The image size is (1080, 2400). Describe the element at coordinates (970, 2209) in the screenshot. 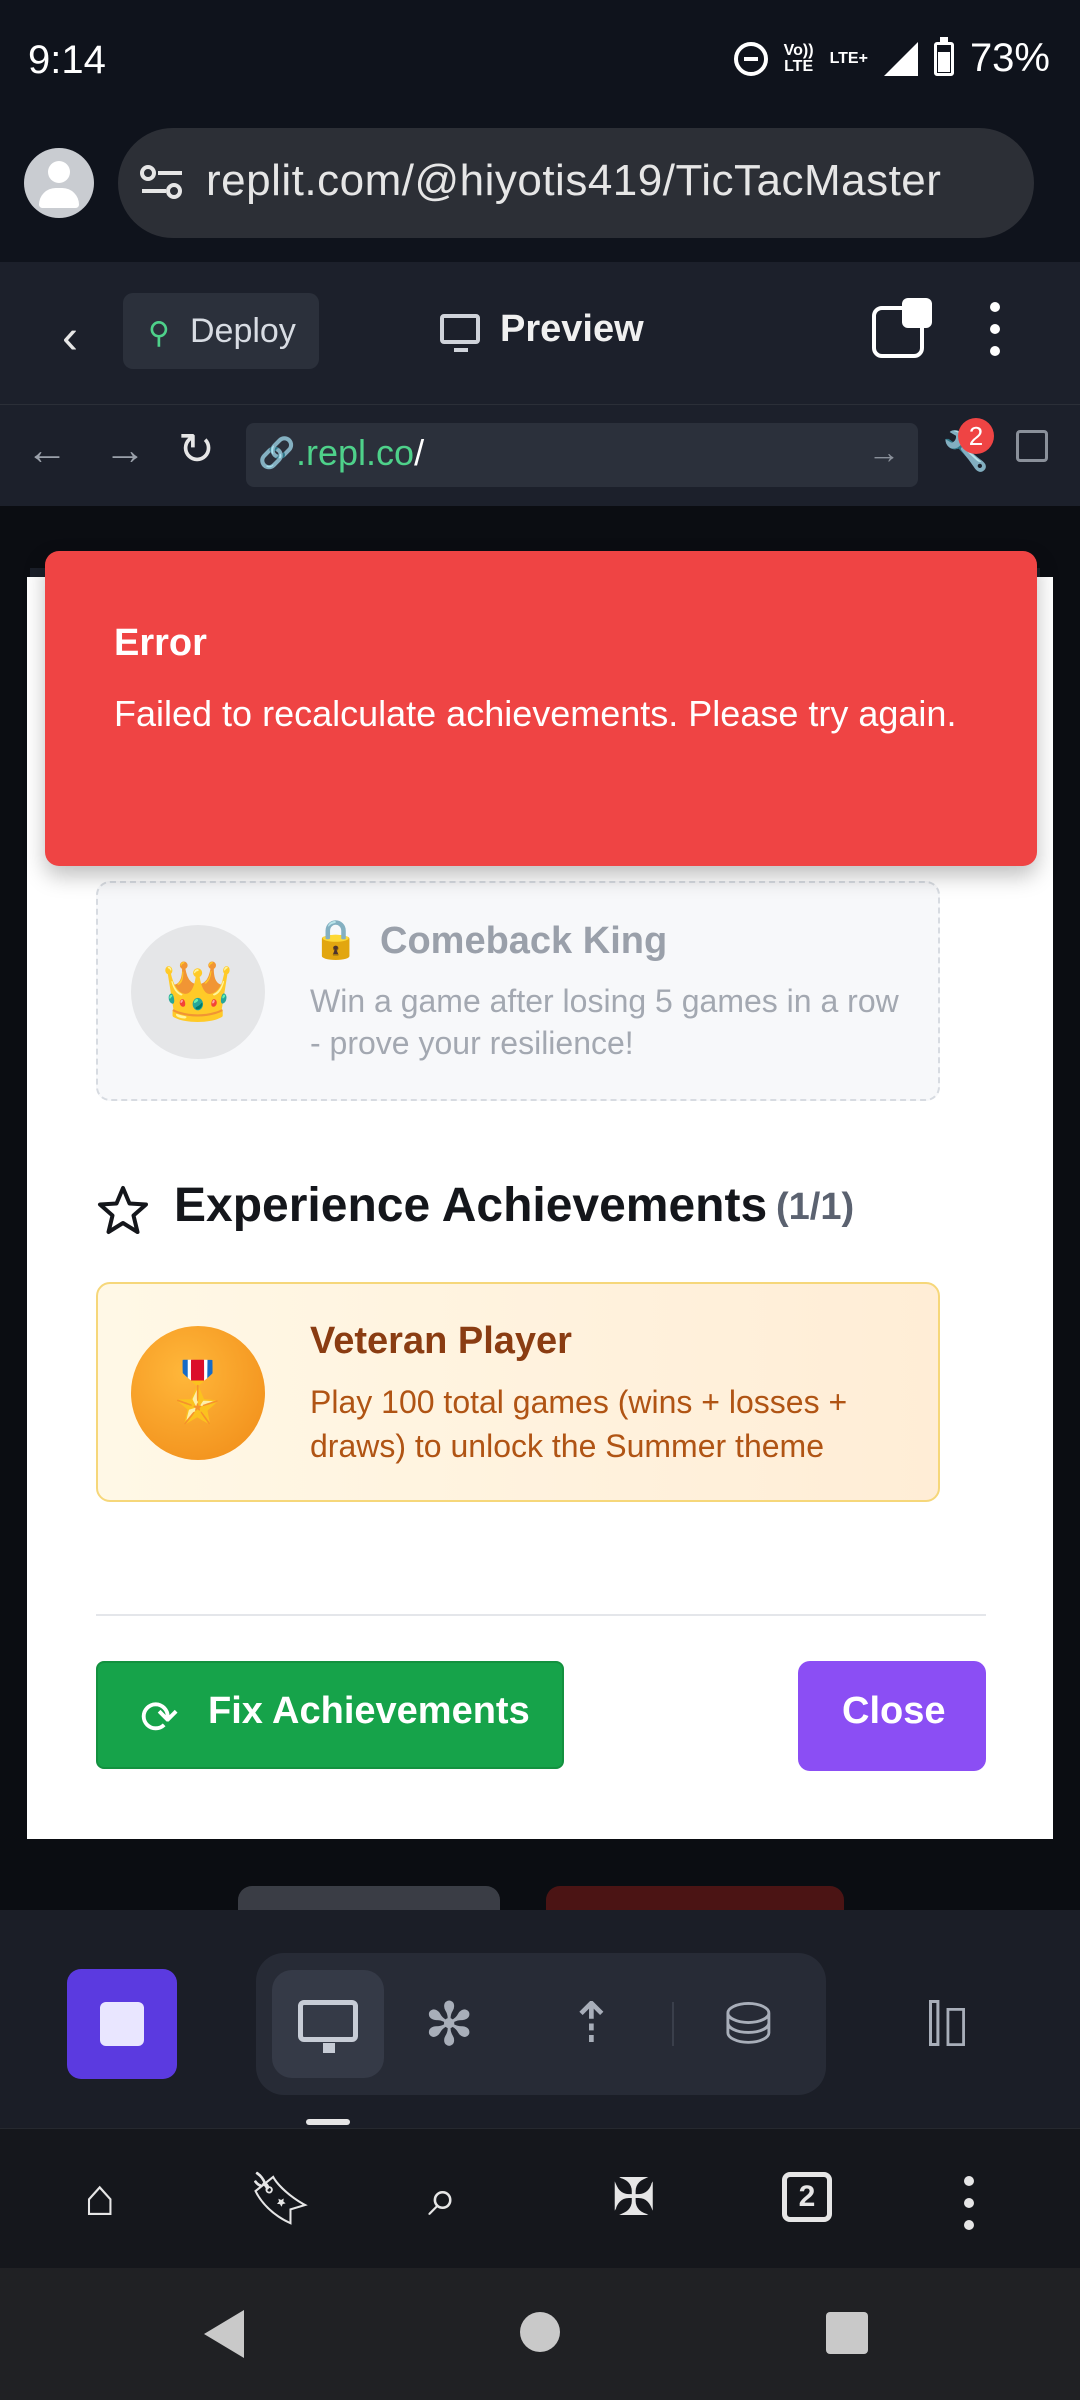

I see `browser-menu-icon` at that location.